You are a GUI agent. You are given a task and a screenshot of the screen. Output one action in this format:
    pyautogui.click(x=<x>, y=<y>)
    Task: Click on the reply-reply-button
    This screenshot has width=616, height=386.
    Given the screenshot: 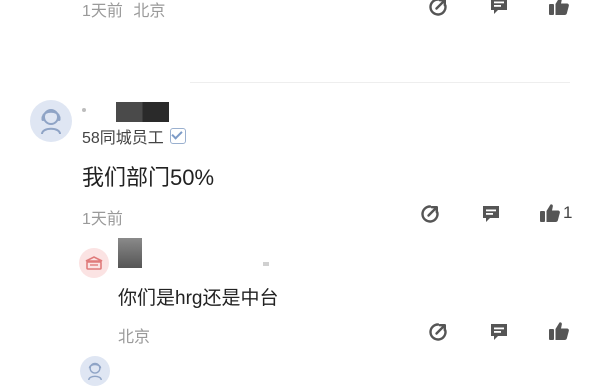 What is the action you would take?
    pyautogui.click(x=499, y=332)
    